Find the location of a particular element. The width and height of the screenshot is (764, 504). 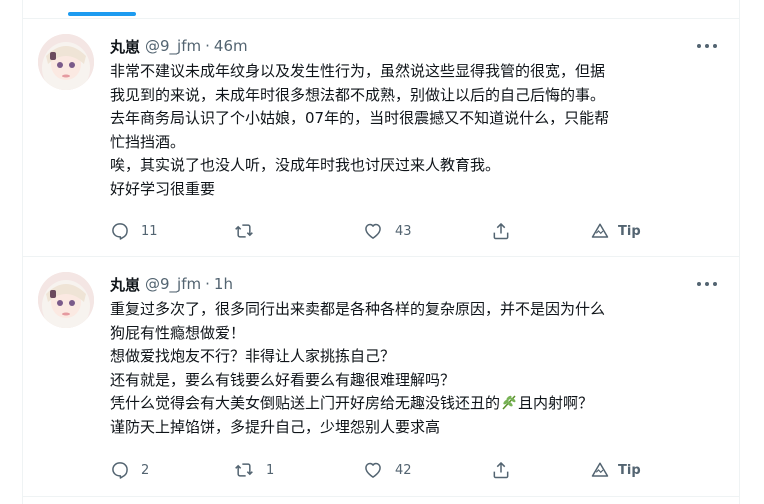

retweet-count: 1 is located at coordinates (270, 470).